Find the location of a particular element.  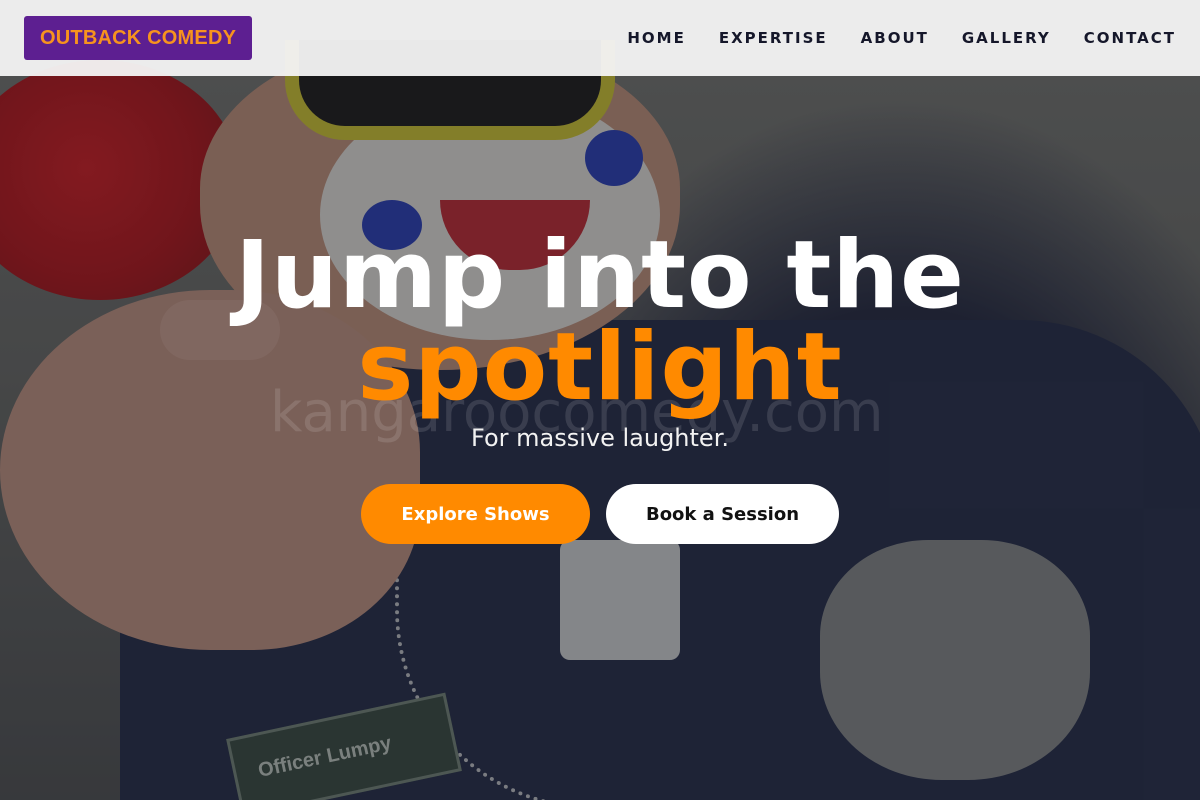

hero-subtitle: For massive laughter. is located at coordinates (600, 438).